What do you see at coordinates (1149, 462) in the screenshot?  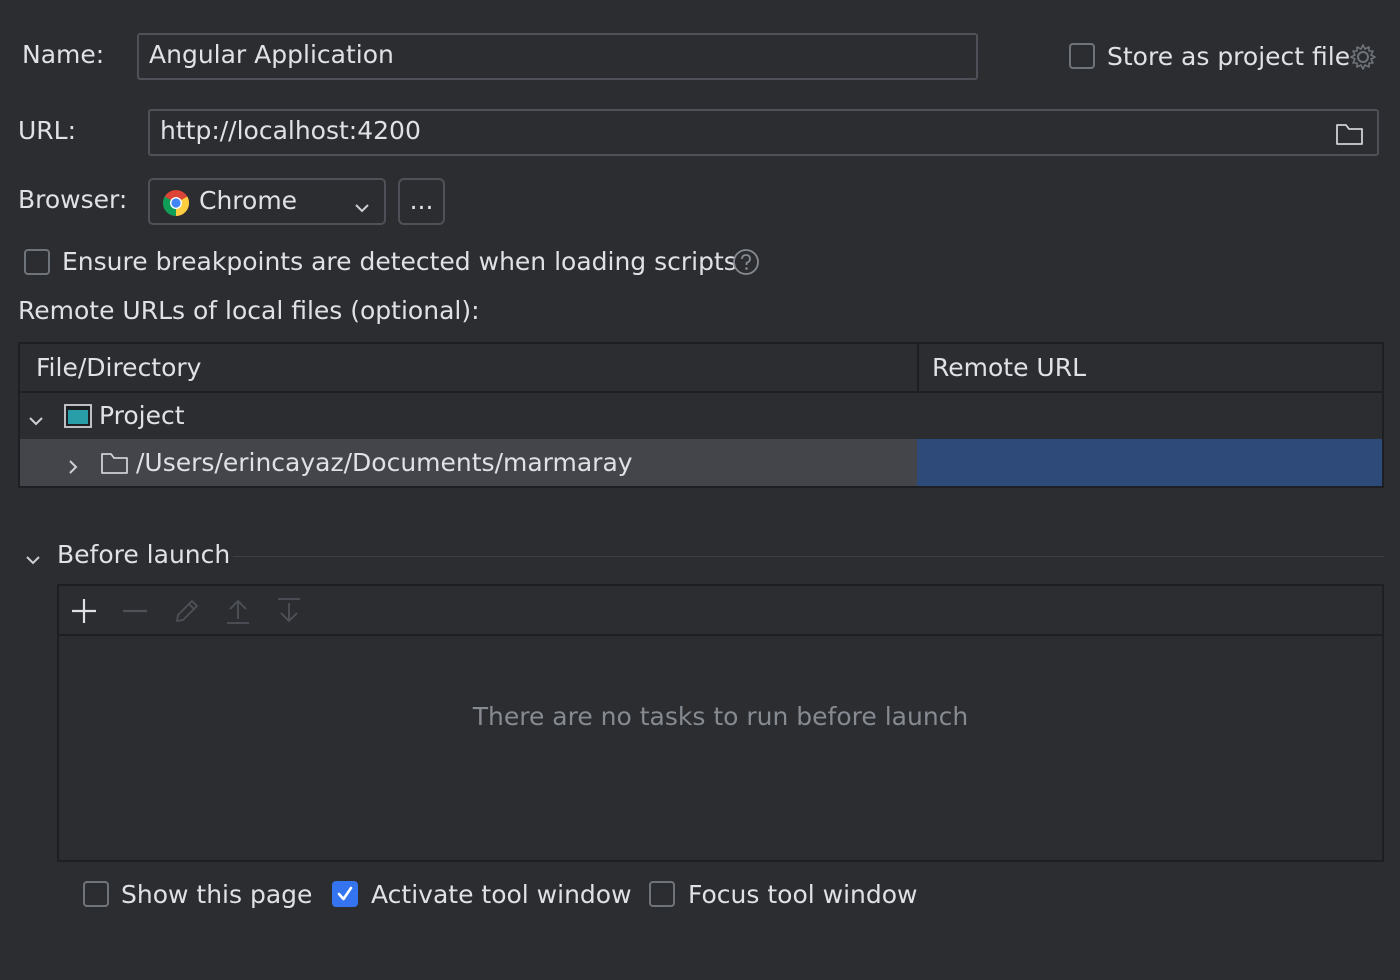 I see `remote-url-cell` at bounding box center [1149, 462].